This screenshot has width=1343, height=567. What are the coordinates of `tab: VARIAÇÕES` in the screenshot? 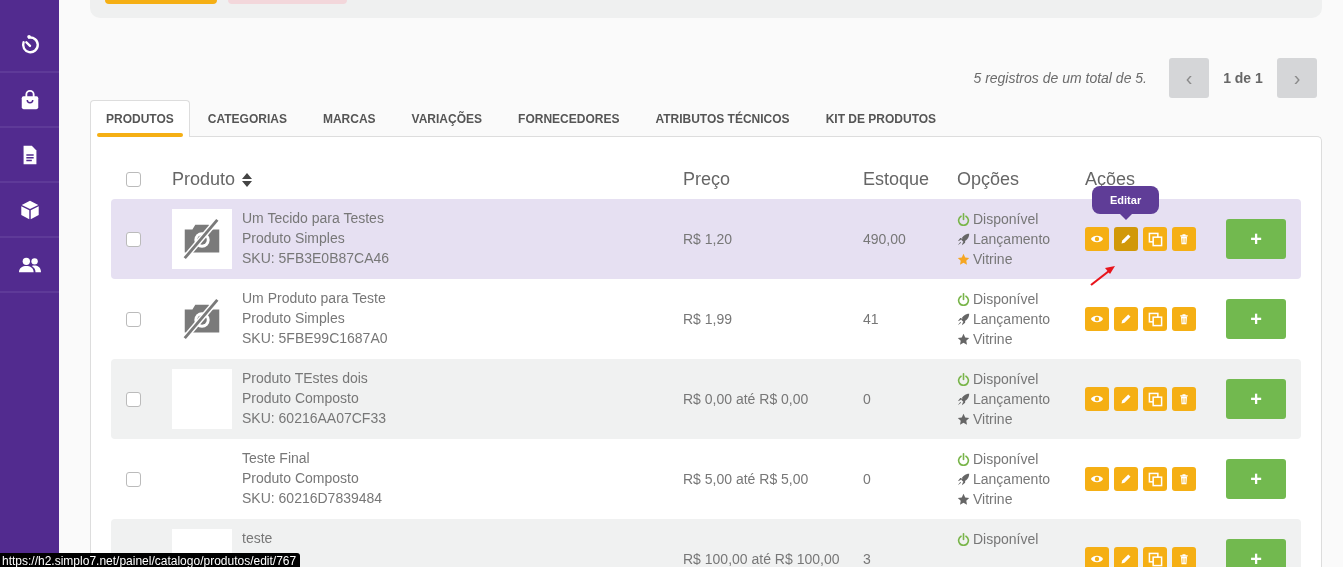 It's located at (447, 118).